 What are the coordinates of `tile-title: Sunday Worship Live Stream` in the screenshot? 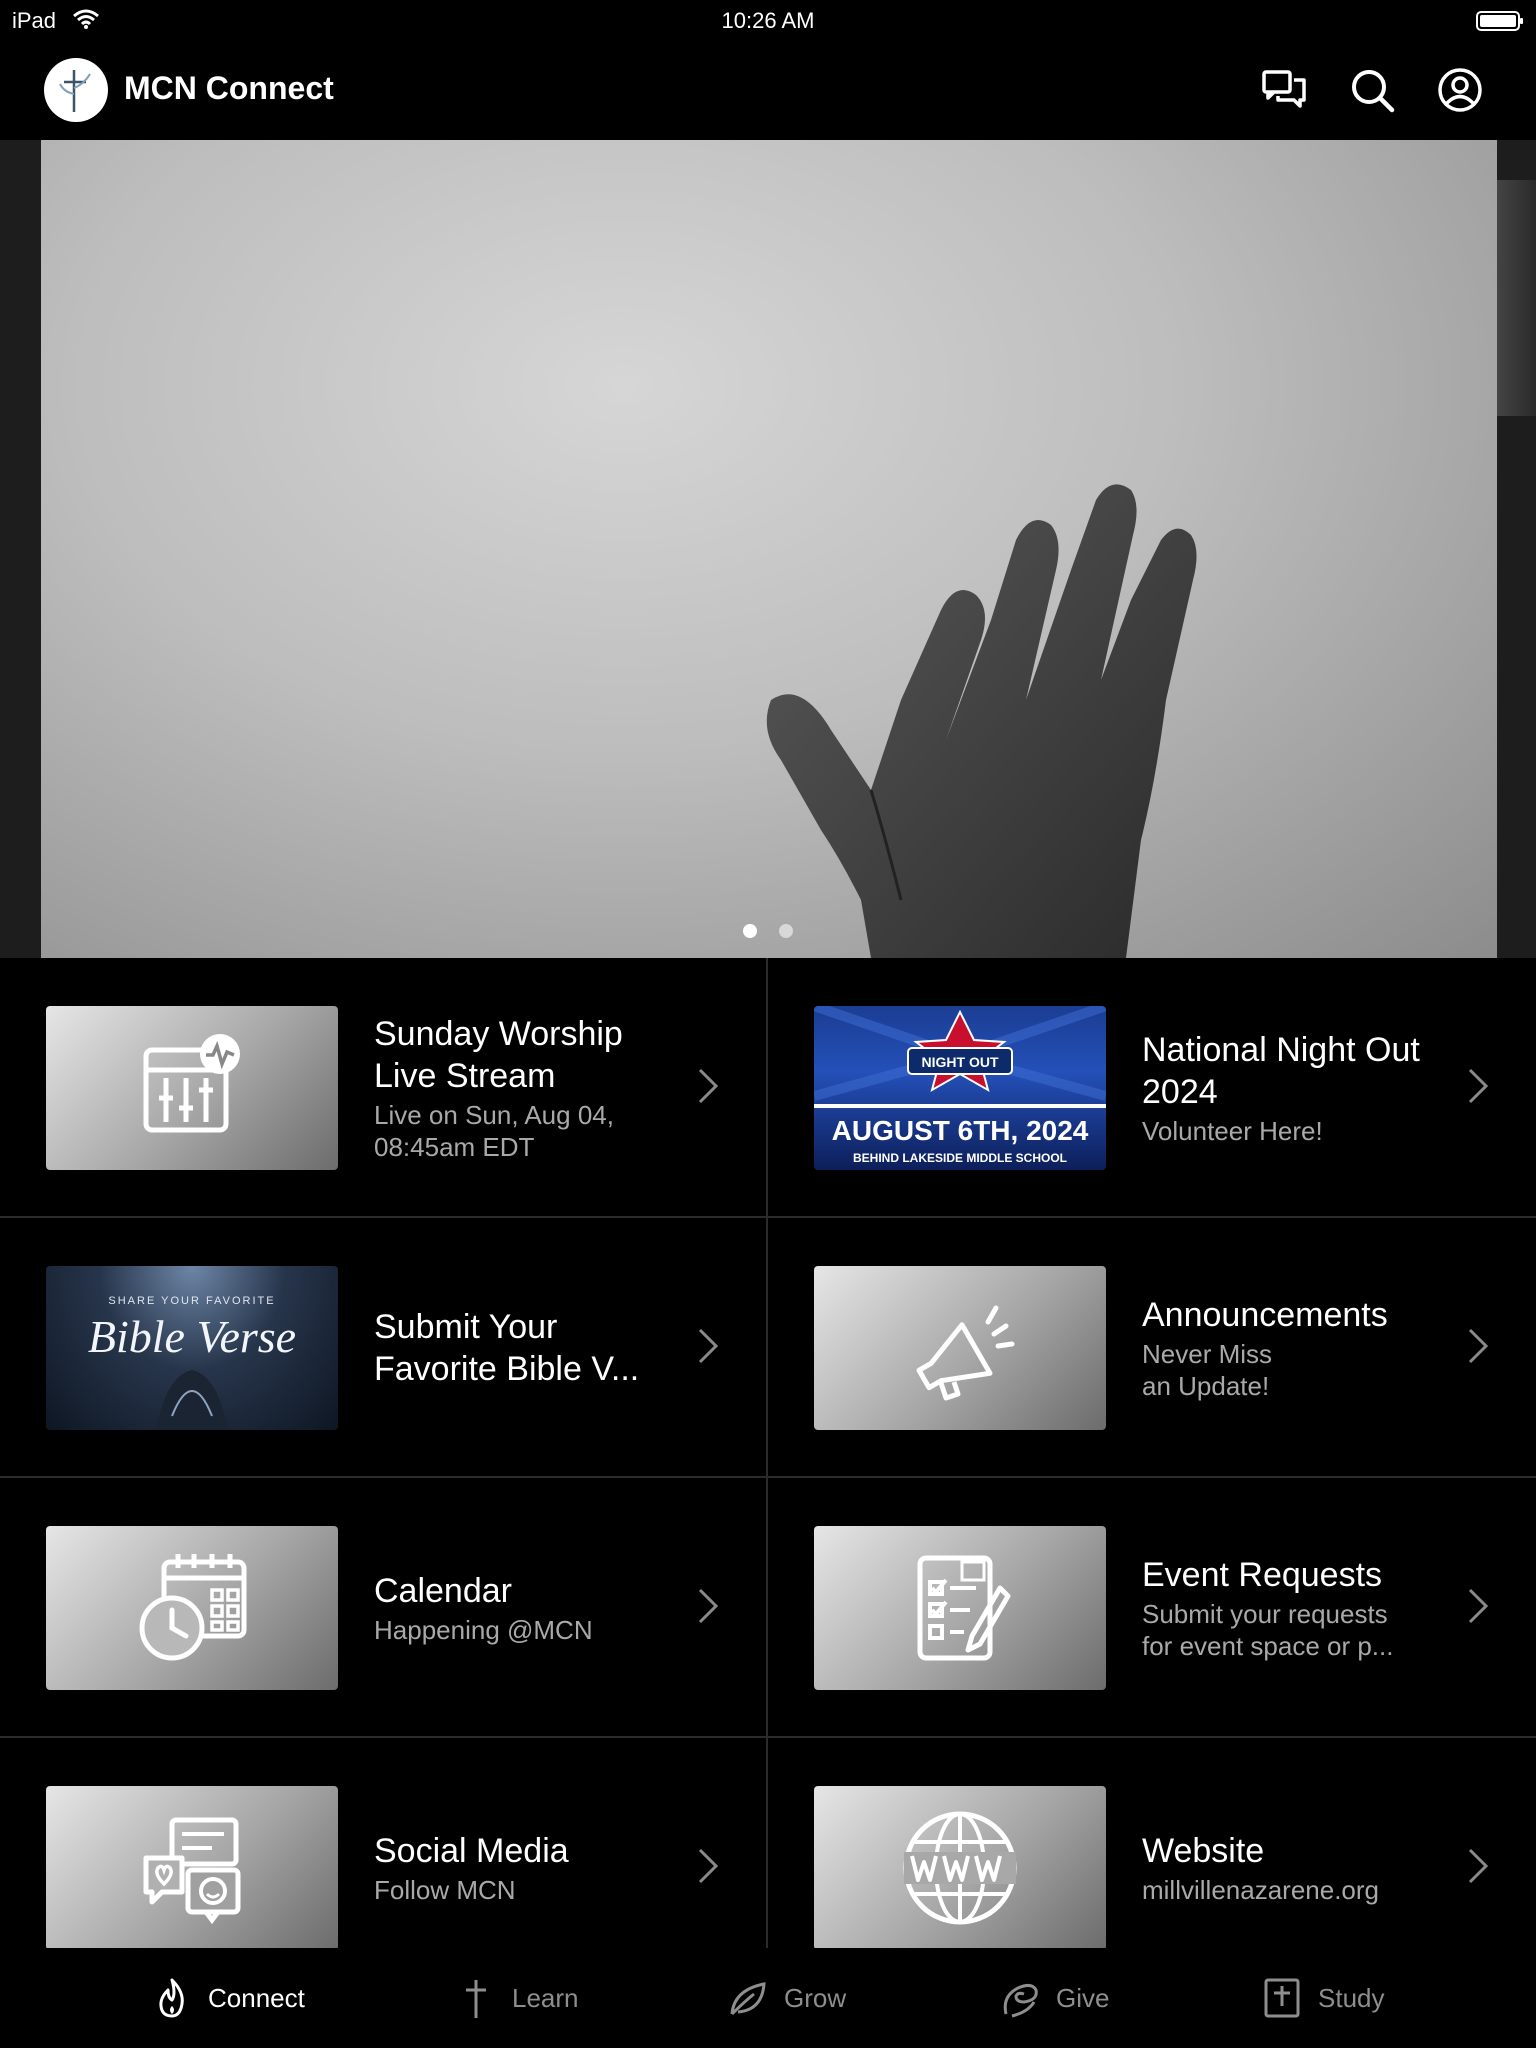 It's located at (498, 1055).